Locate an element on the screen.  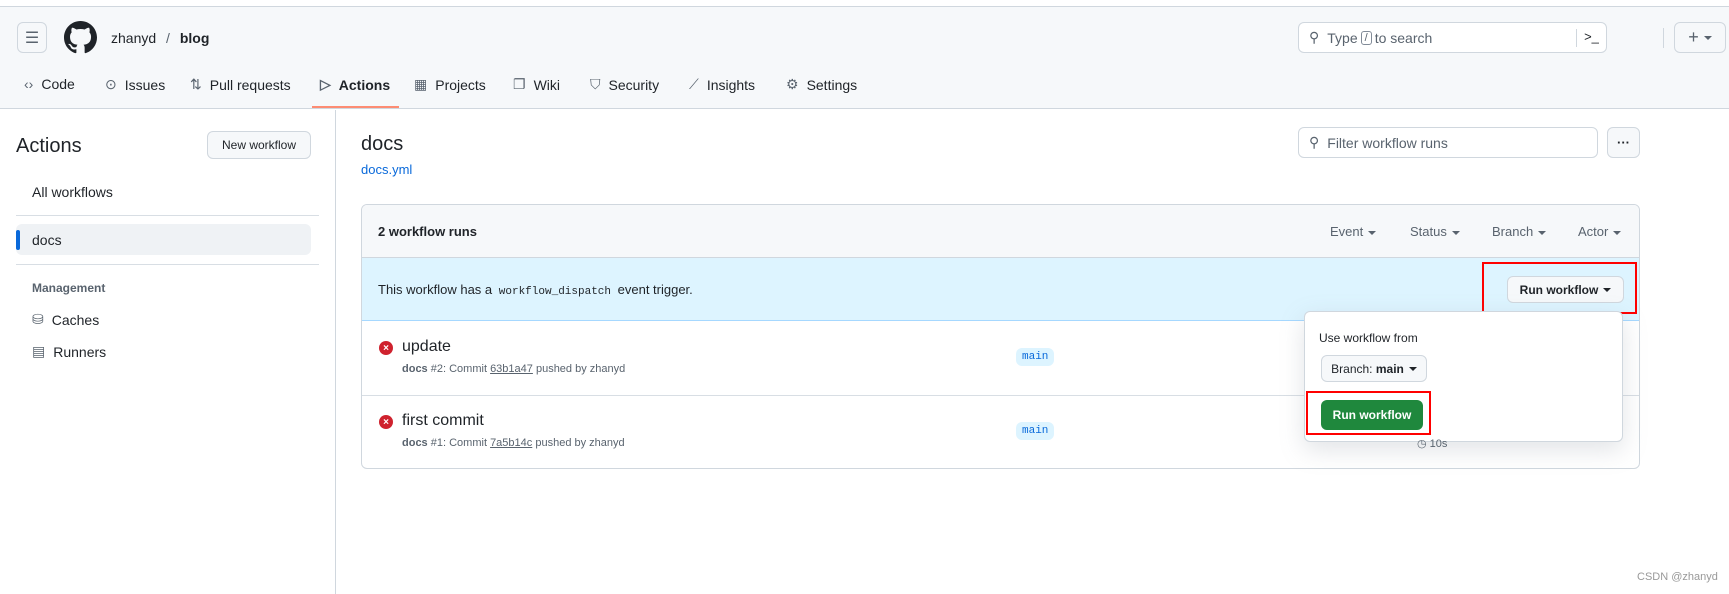
filter-event-dropdown: Event is located at coordinates (1353, 231).